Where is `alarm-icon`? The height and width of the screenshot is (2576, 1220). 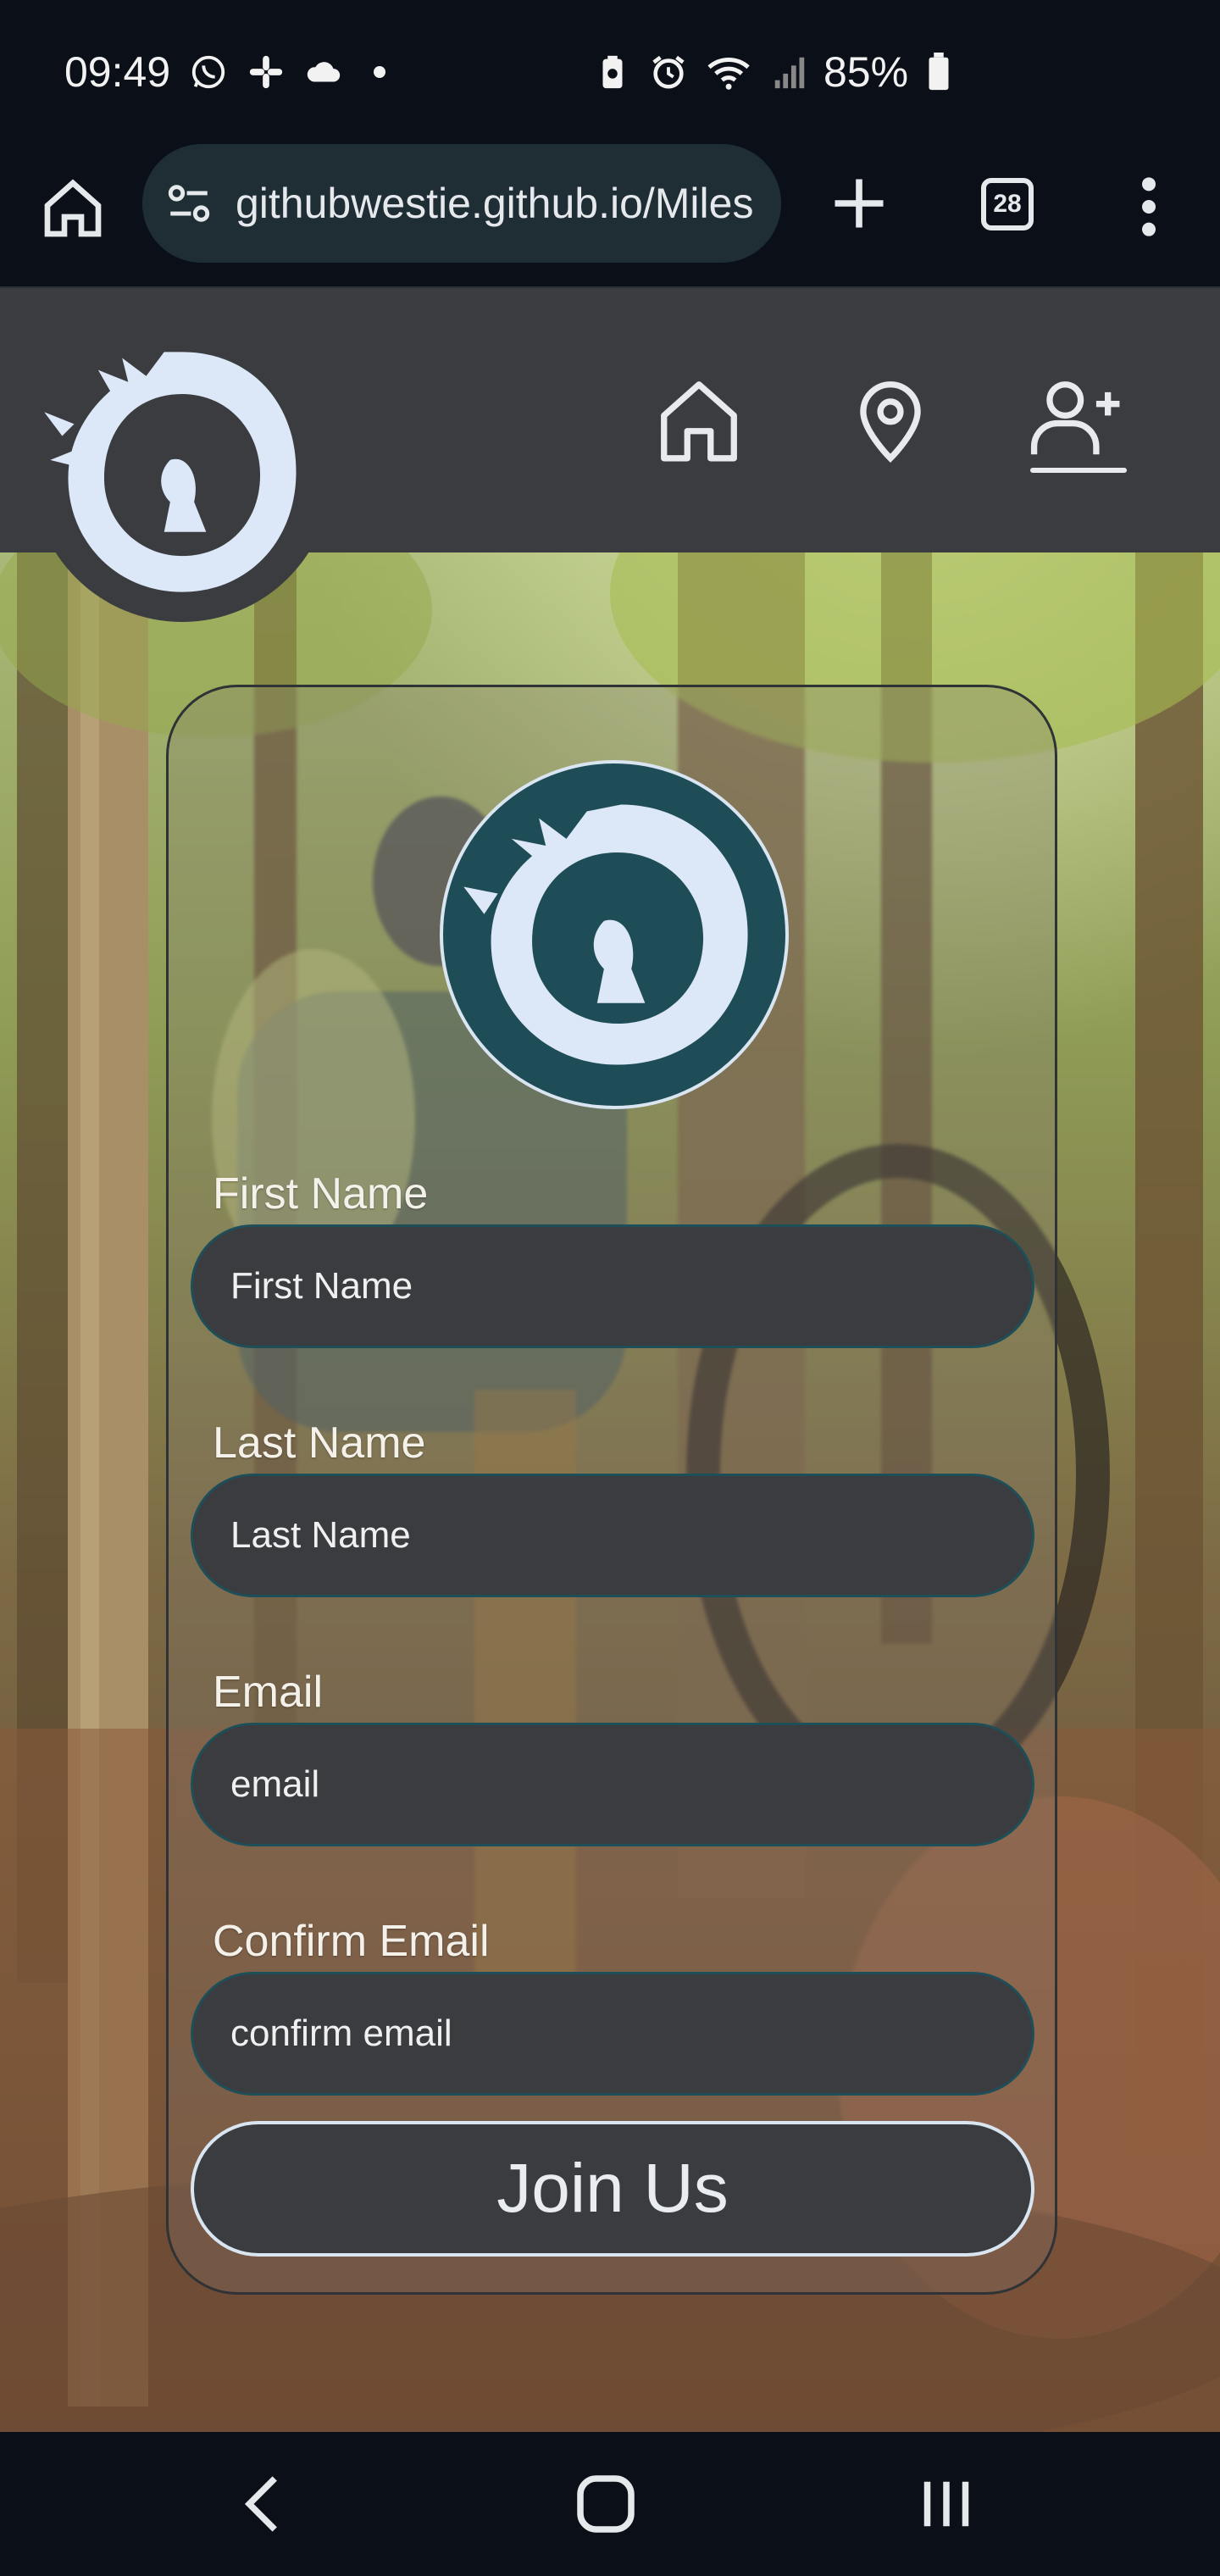 alarm-icon is located at coordinates (668, 72).